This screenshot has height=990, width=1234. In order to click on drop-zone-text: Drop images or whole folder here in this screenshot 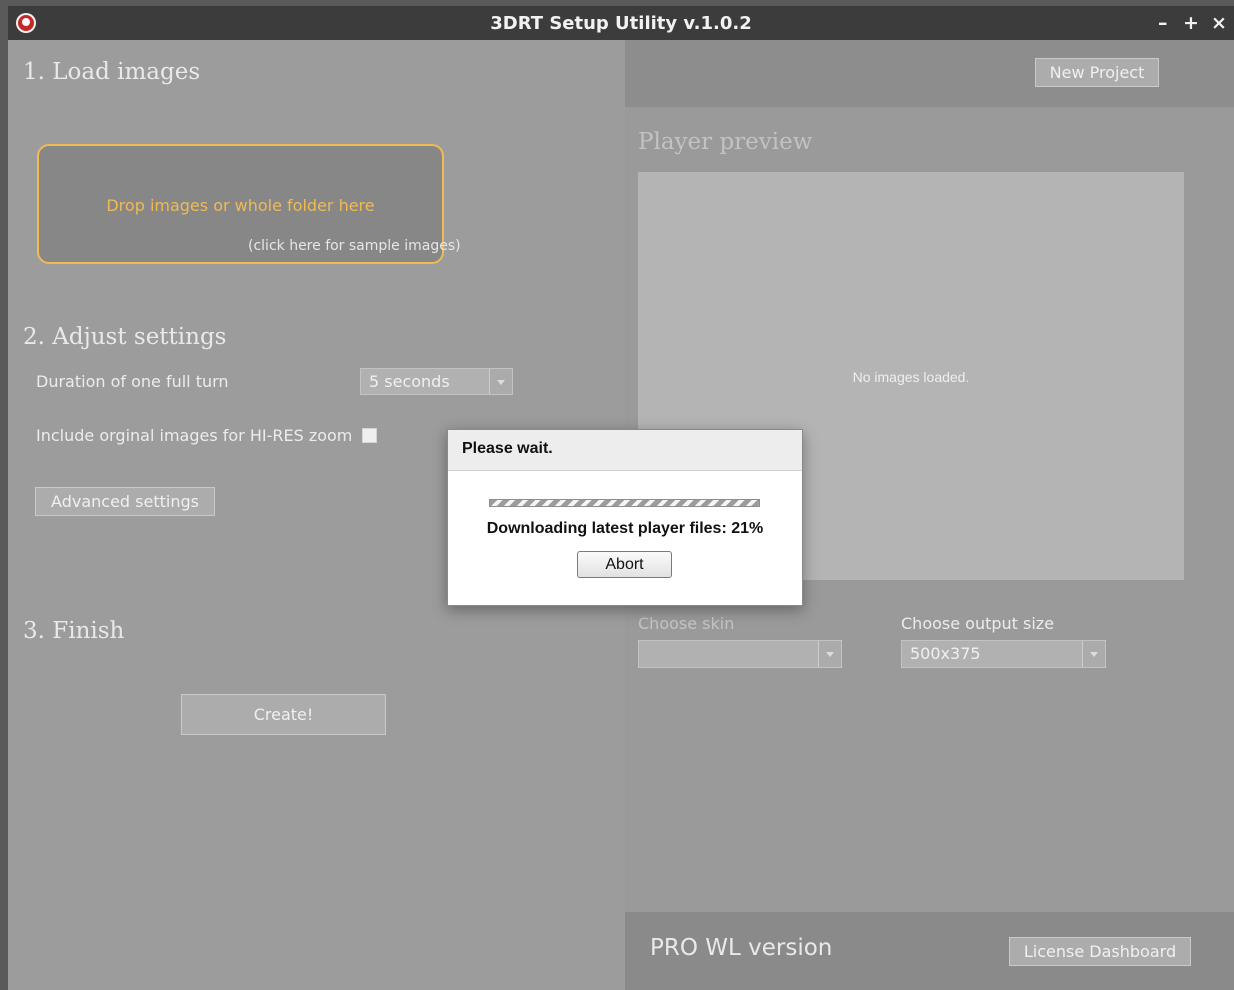, I will do `click(240, 205)`.